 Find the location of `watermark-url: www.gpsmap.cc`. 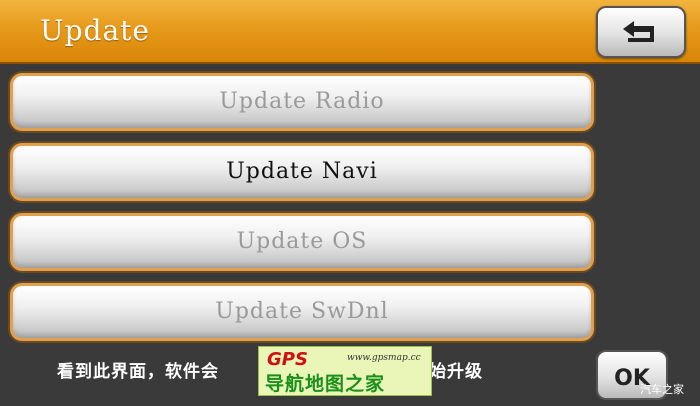

watermark-url: www.gpsmap.cc is located at coordinates (384, 358).